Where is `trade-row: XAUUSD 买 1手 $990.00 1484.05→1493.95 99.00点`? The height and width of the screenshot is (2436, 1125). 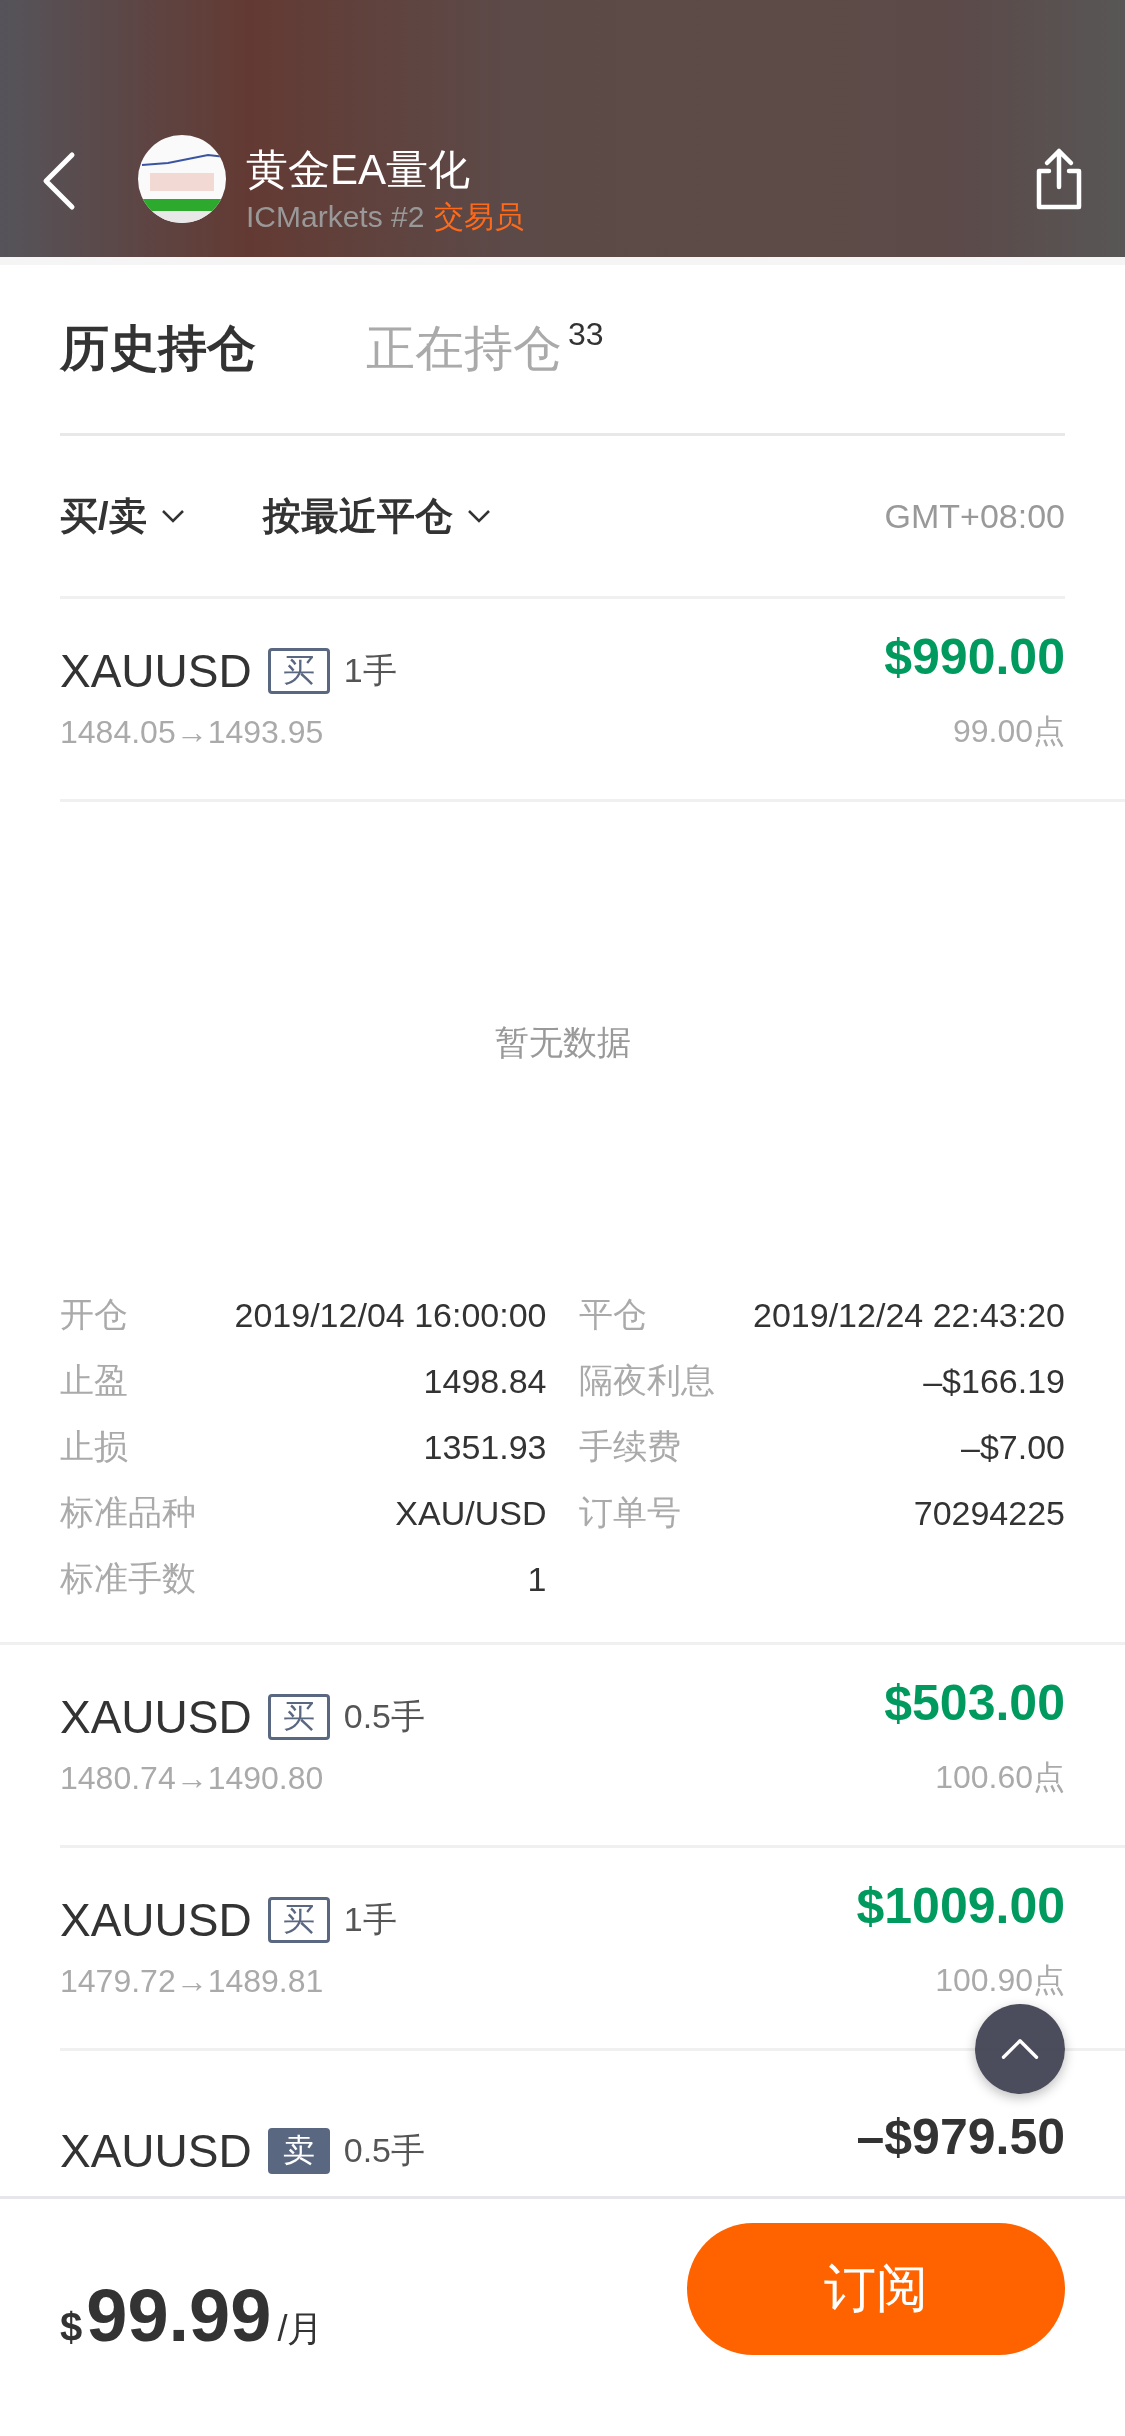 trade-row: XAUUSD 买 1手 $990.00 1484.05→1493.95 99.00点 is located at coordinates (592, 700).